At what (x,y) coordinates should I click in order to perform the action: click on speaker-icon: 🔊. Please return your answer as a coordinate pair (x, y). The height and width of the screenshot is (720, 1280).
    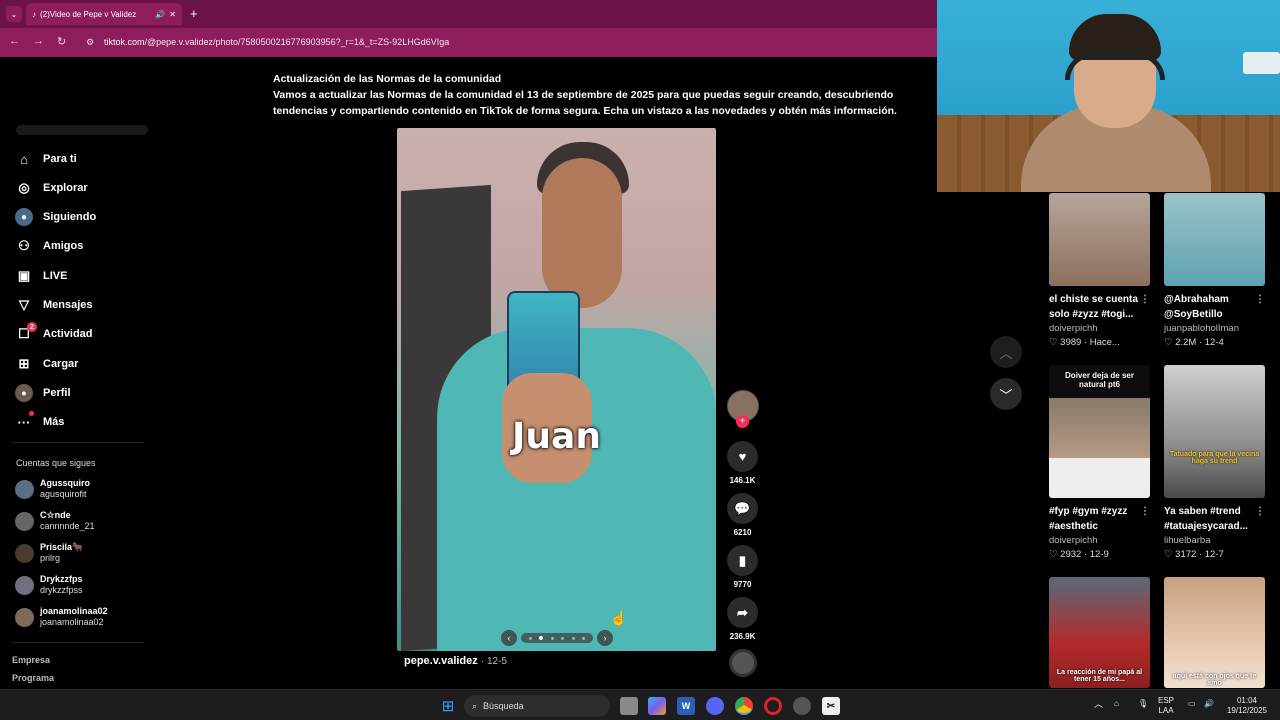
    Looking at the image, I should click on (160, 14).